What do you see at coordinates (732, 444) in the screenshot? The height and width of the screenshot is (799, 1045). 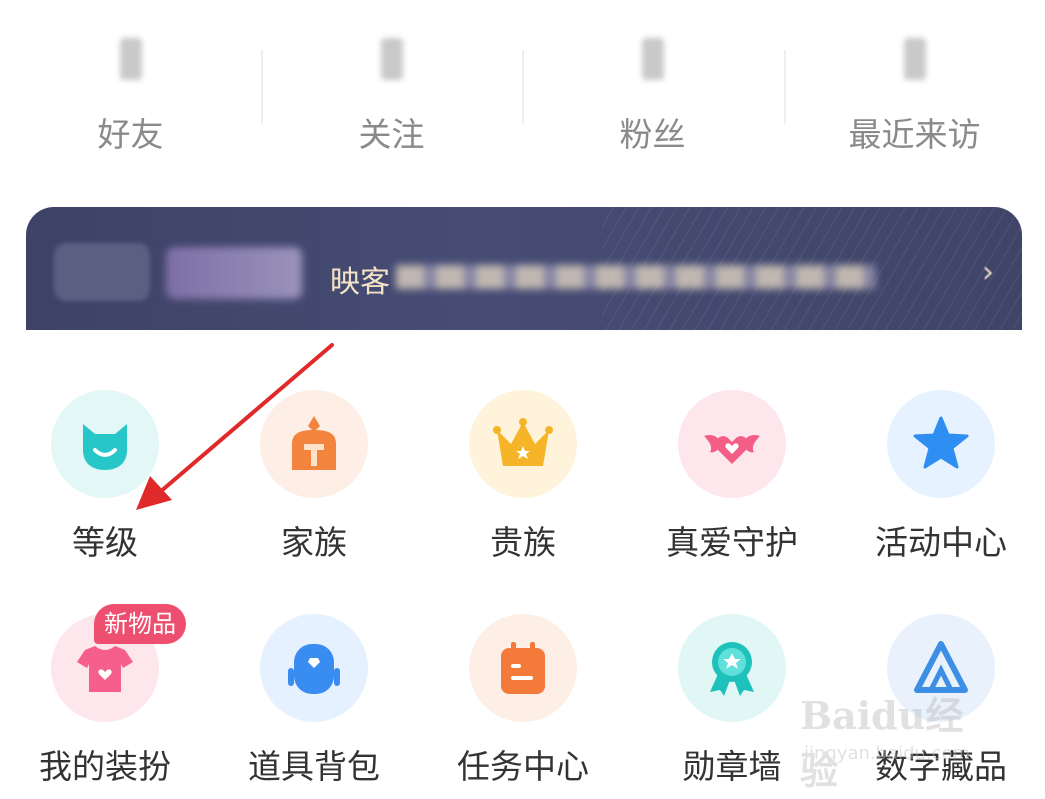 I see `winged-heart-icon` at bounding box center [732, 444].